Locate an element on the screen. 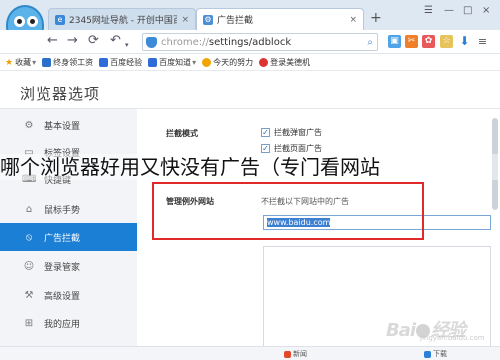 The width and height of the screenshot is (500, 360). block-icon: ⦸ is located at coordinates (29, 237).